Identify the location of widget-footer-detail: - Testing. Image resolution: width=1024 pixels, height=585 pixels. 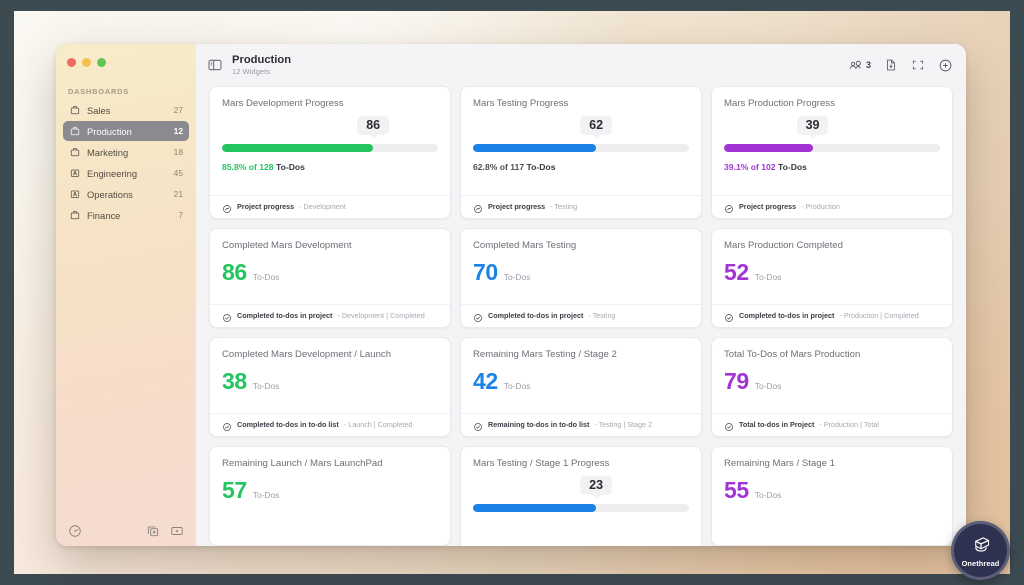
(602, 315).